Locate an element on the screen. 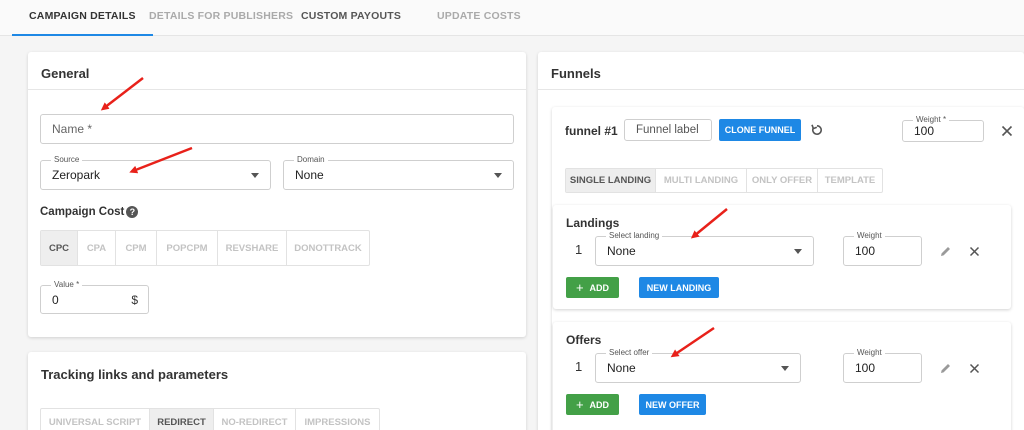 This screenshot has width=1024, height=430. cost-type-cpa: CPA is located at coordinates (97, 248).